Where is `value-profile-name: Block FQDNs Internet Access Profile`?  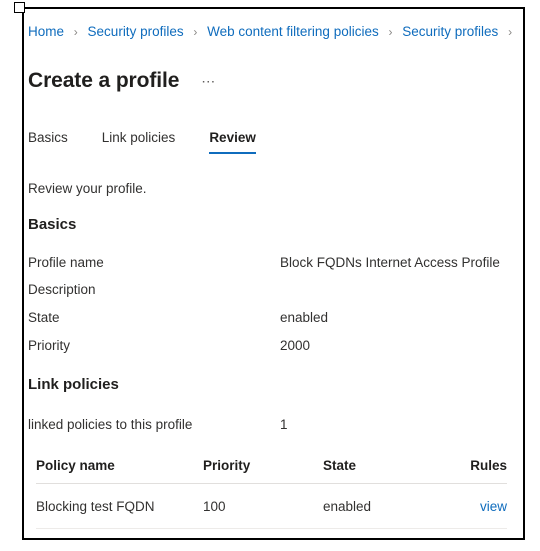
value-profile-name: Block FQDNs Internet Access Profile is located at coordinates (390, 262).